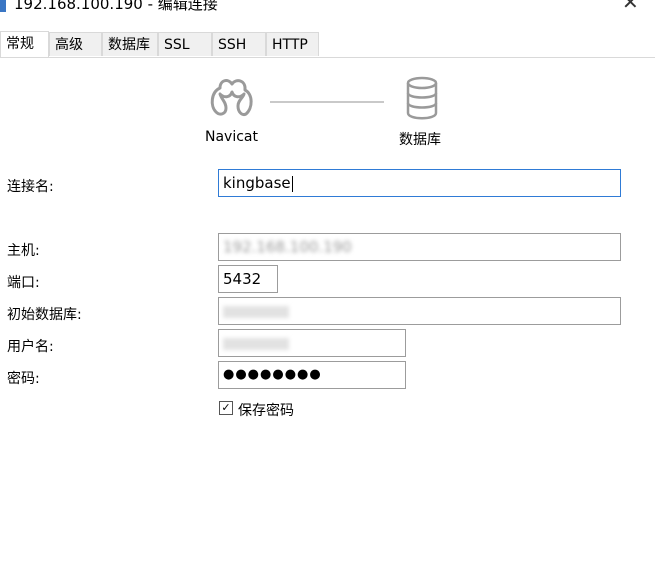 The image size is (655, 569). What do you see at coordinates (24, 44) in the screenshot?
I see `tab-general: 常规` at bounding box center [24, 44].